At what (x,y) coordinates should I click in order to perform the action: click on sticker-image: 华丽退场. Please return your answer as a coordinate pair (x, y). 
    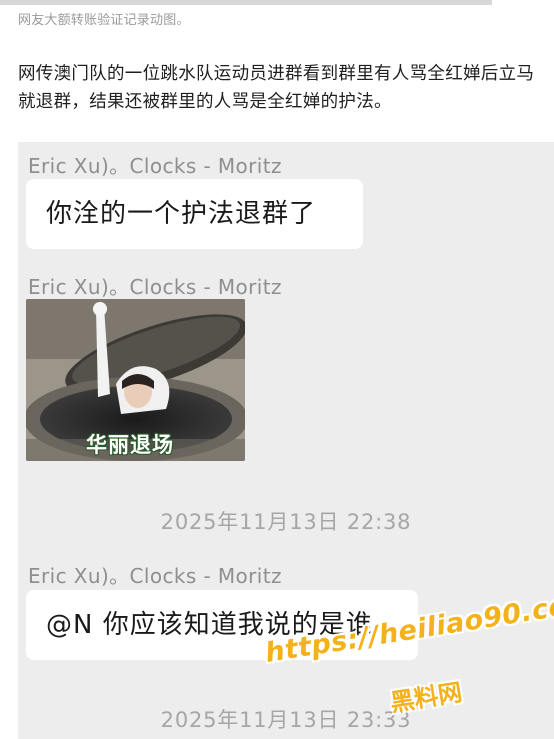
    Looking at the image, I should click on (135, 380).